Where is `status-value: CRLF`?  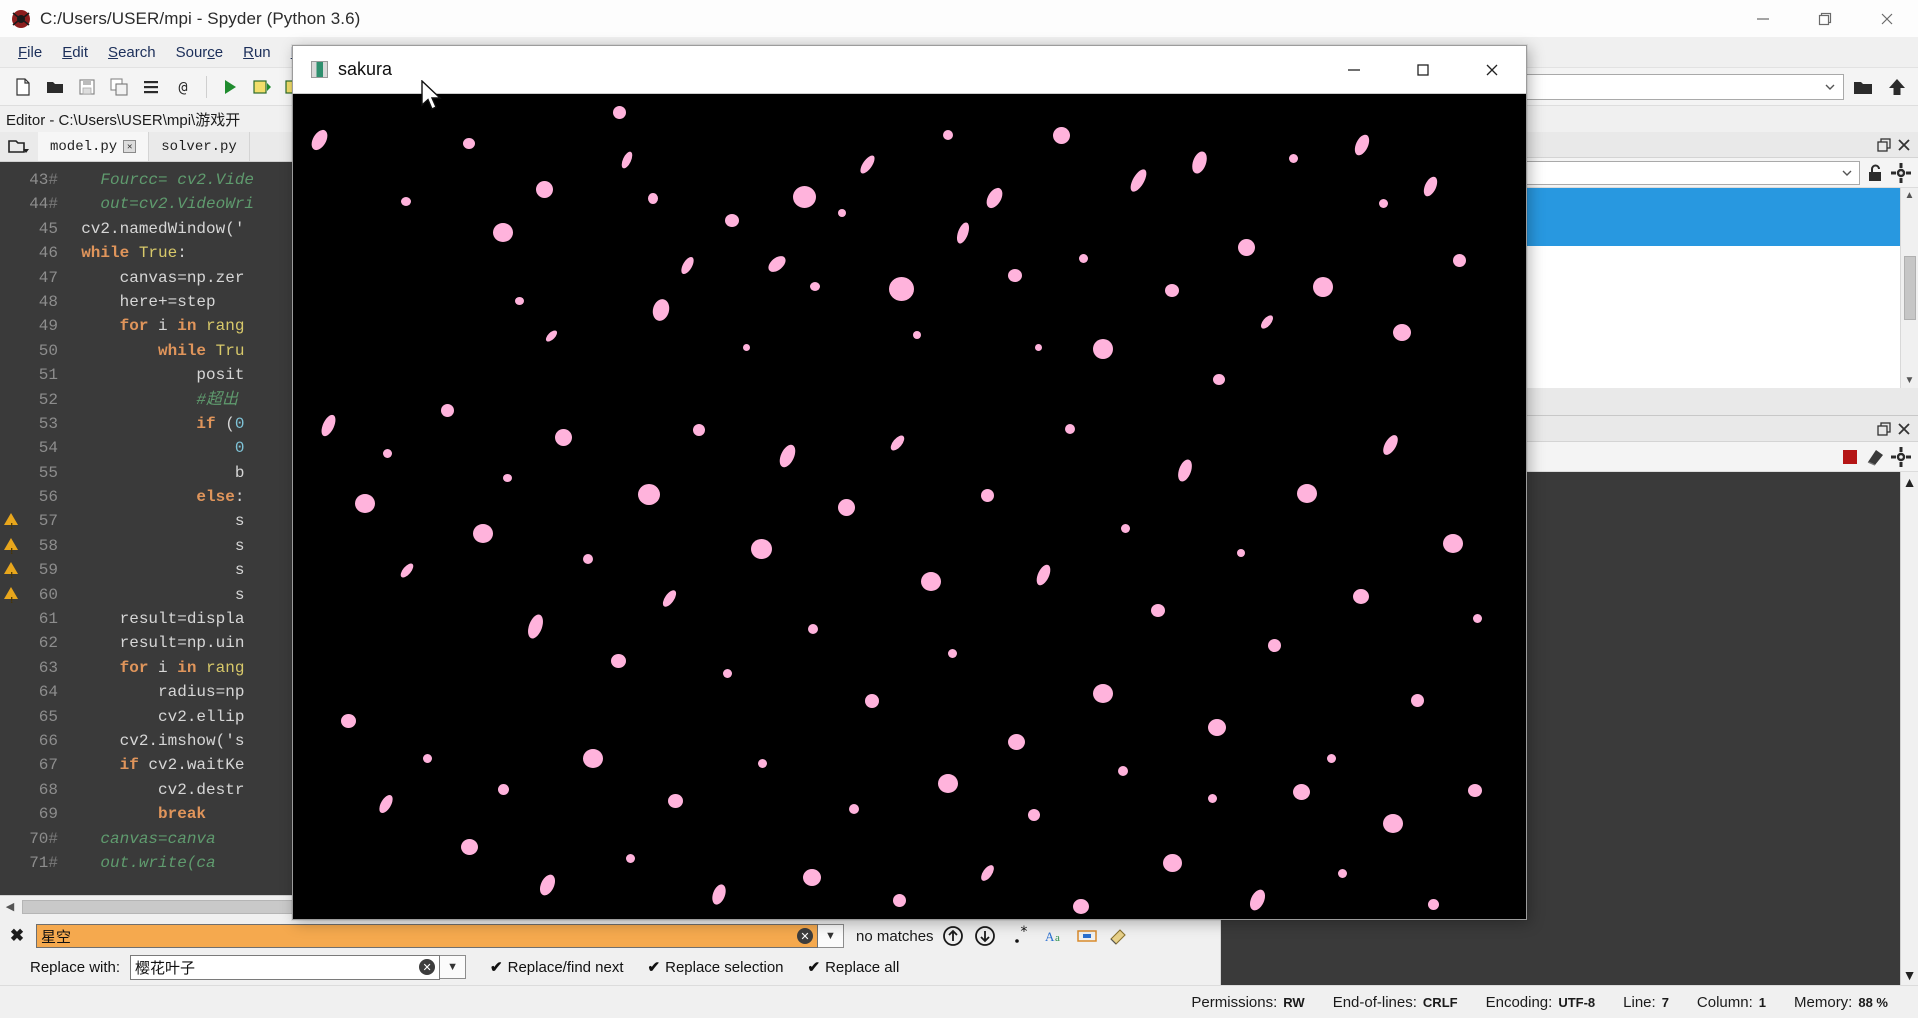
status-value: CRLF is located at coordinates (1440, 1002).